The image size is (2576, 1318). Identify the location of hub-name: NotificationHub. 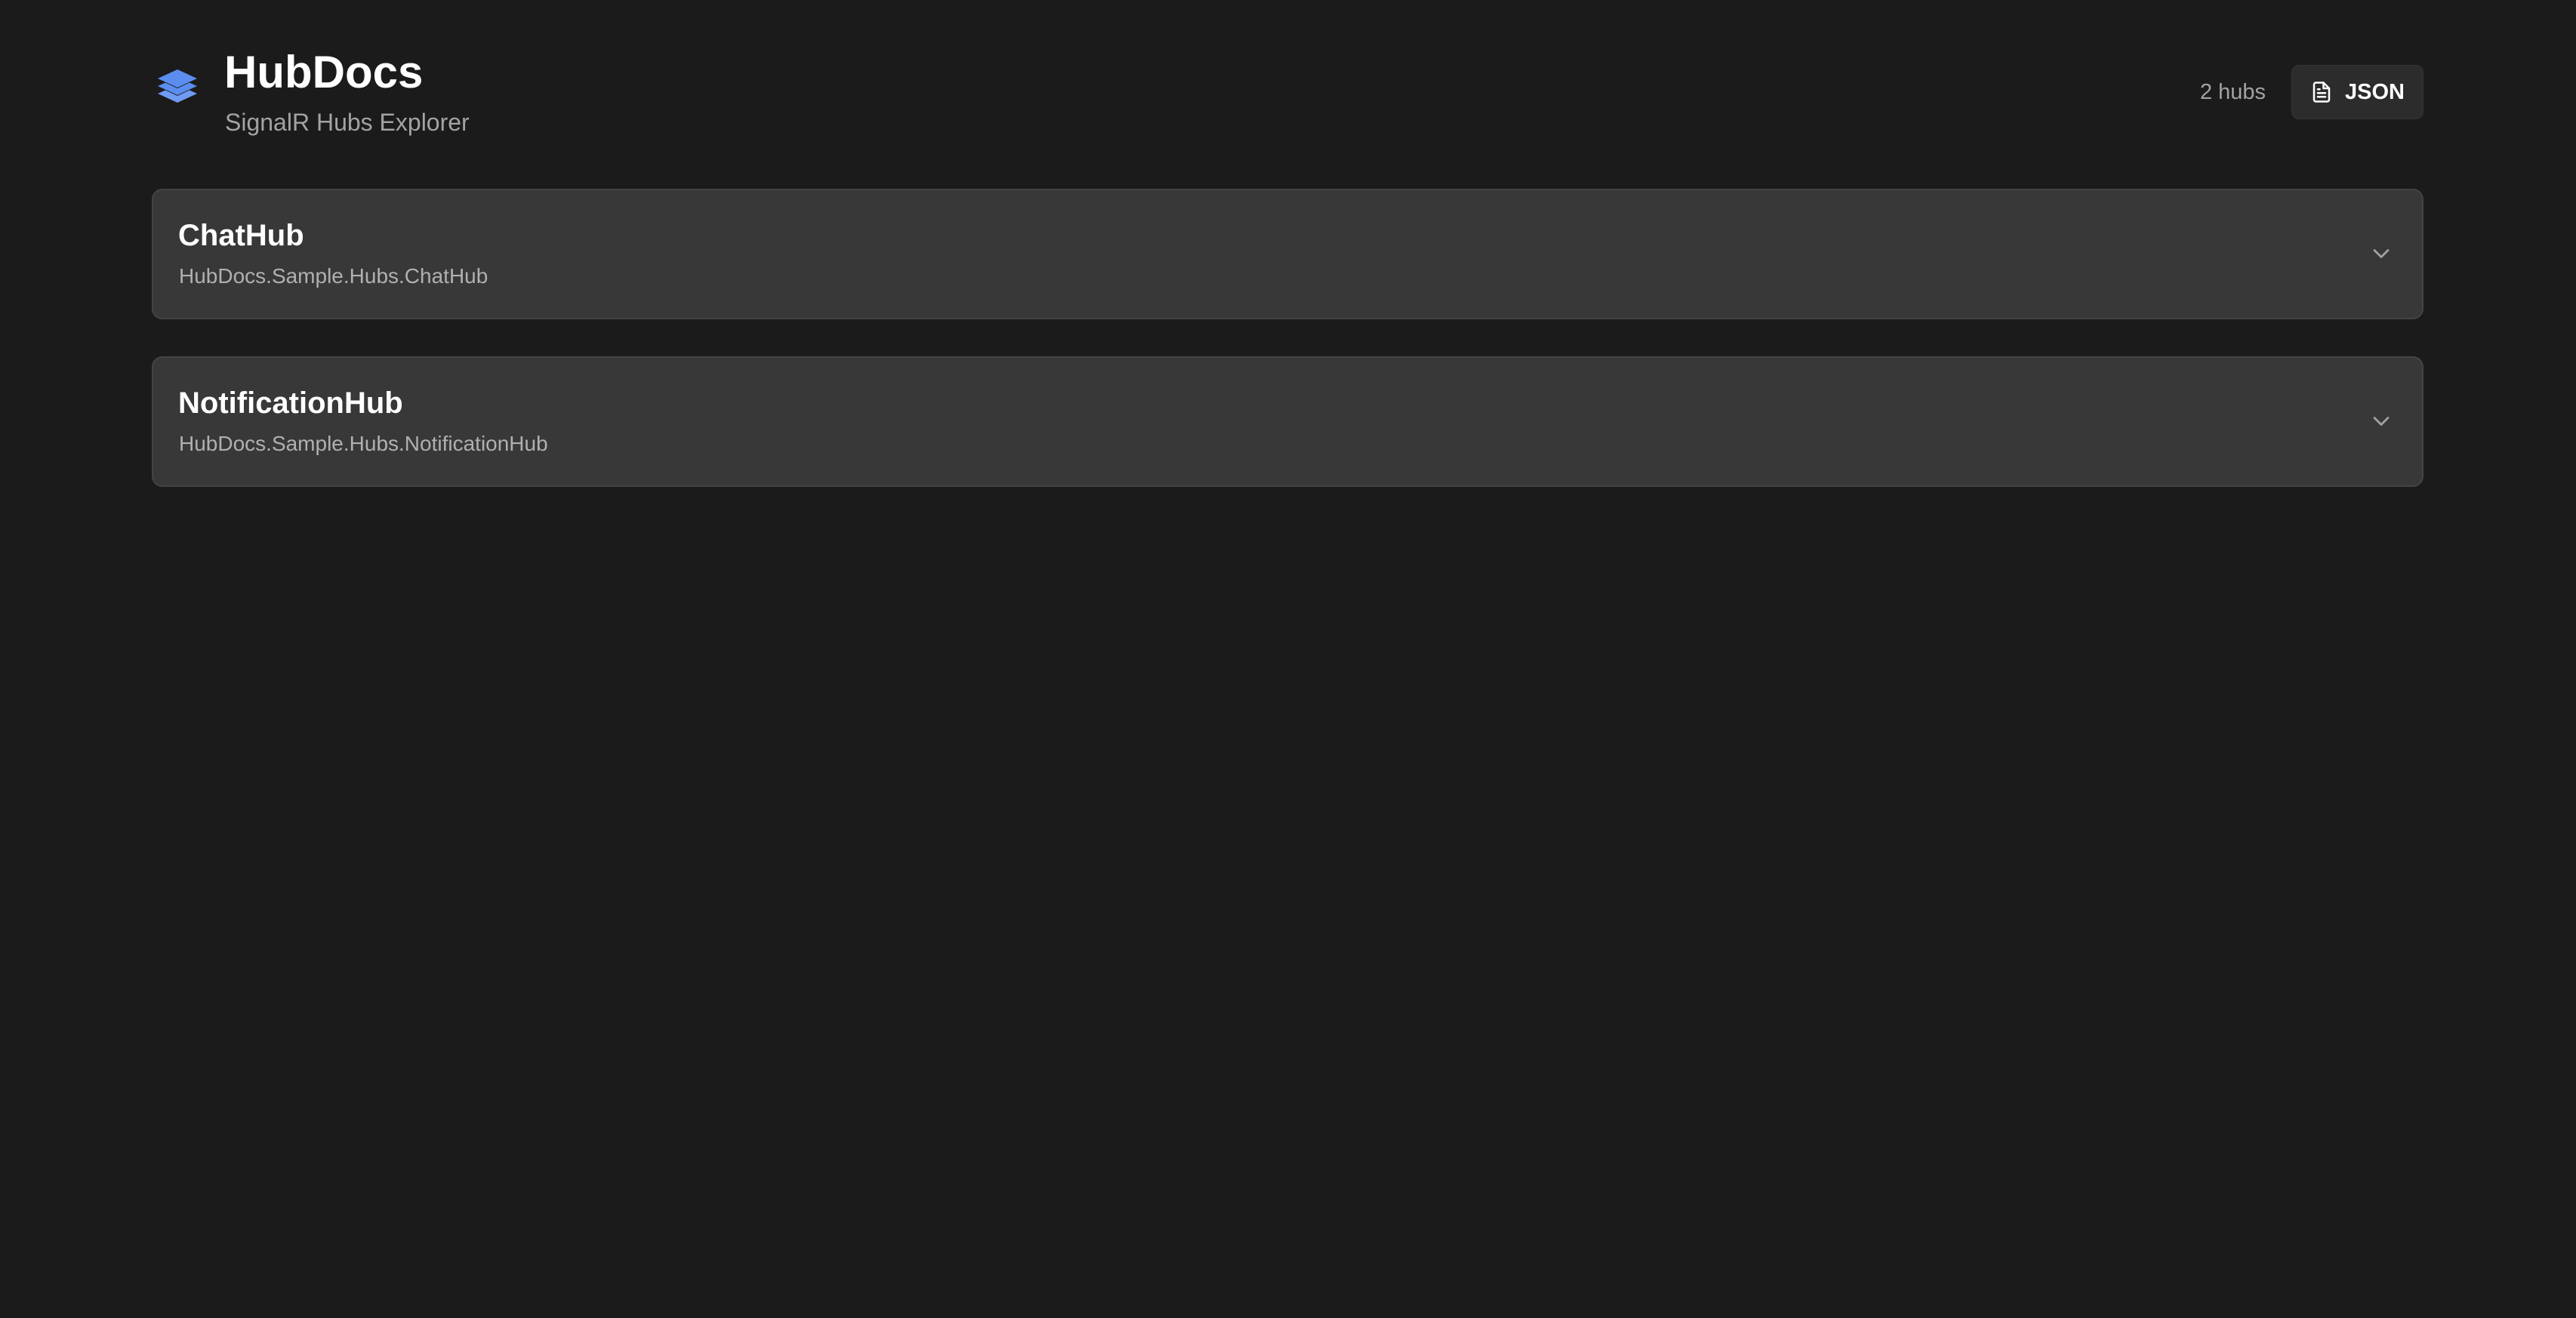
(290, 403).